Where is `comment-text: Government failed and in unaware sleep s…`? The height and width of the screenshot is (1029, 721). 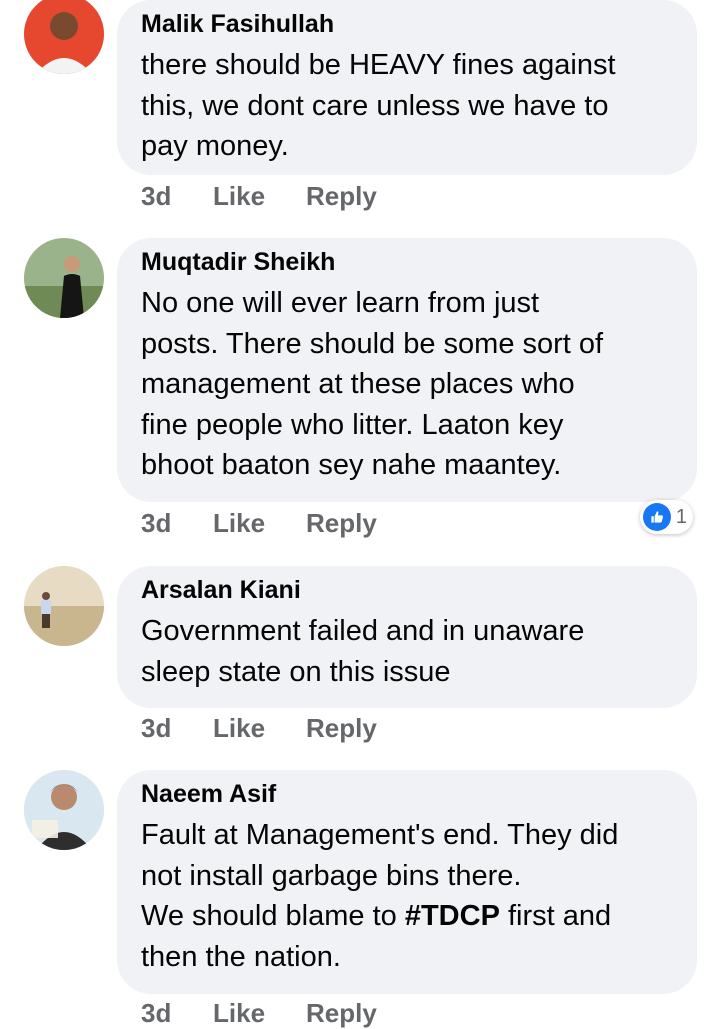 comment-text: Government failed and in unaware sleep s… is located at coordinates (363, 651).